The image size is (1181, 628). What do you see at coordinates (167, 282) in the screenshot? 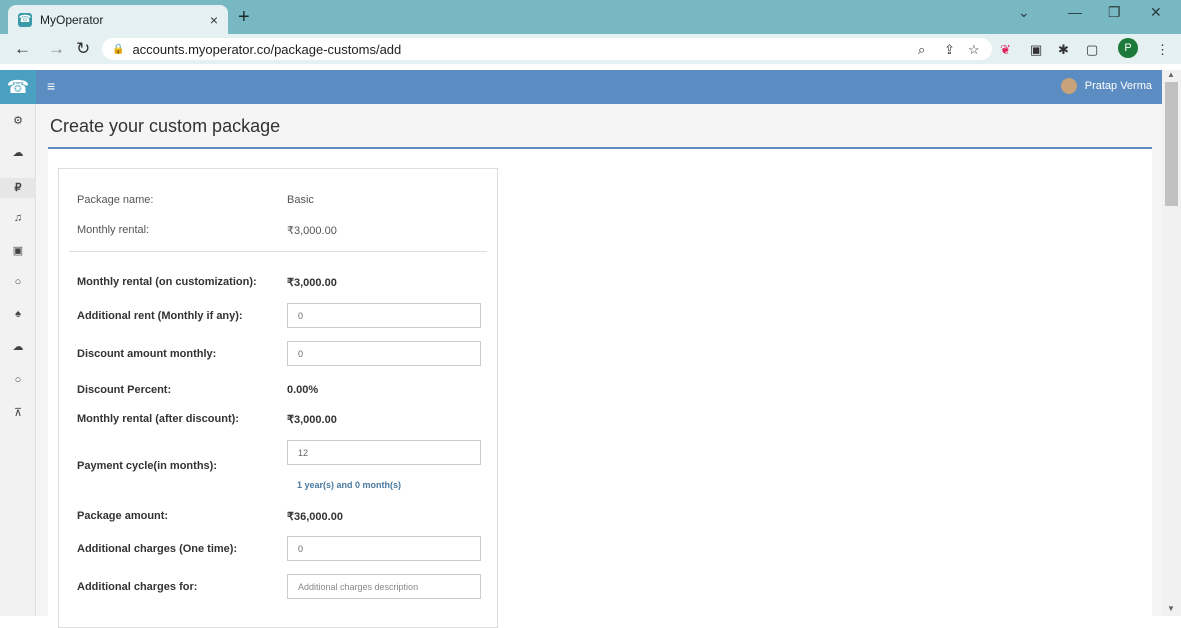
I see `rental-custom-label: Monthly rental (on customization):` at bounding box center [167, 282].